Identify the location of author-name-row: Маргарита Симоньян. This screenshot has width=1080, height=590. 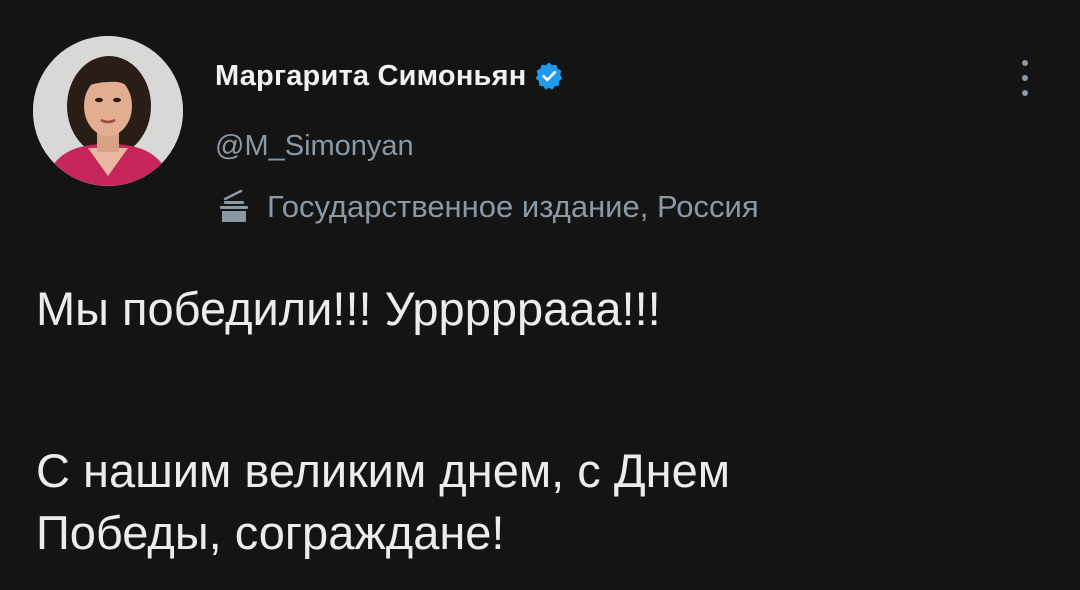
(389, 76).